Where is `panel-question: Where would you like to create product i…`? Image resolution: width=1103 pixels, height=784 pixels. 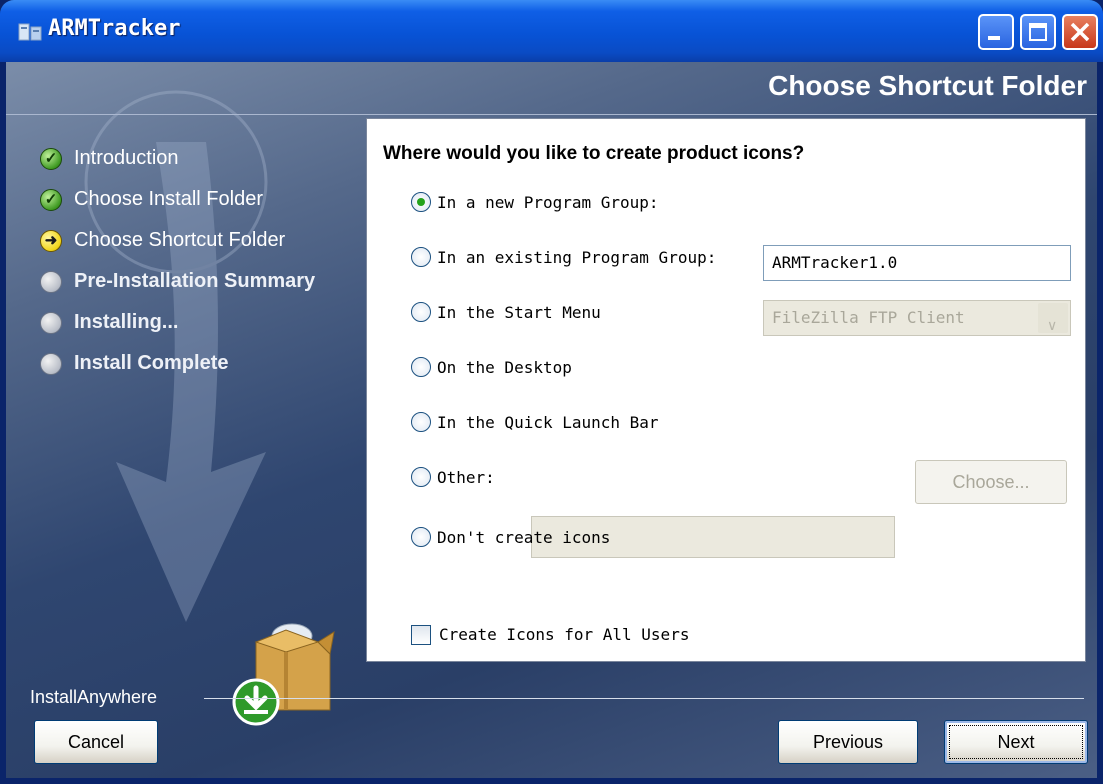
panel-question: Where would you like to create product i… is located at coordinates (594, 153).